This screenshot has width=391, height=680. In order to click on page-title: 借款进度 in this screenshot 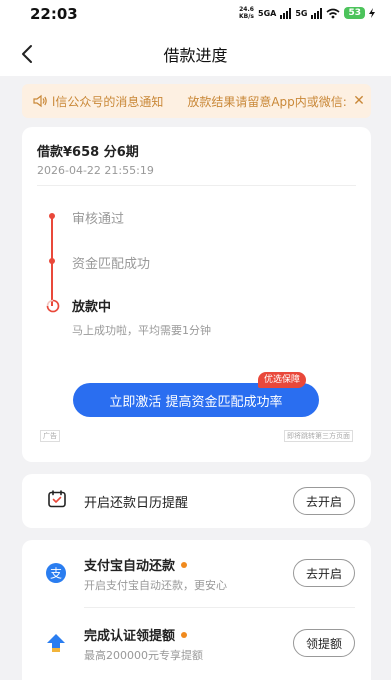, I will do `click(195, 55)`.